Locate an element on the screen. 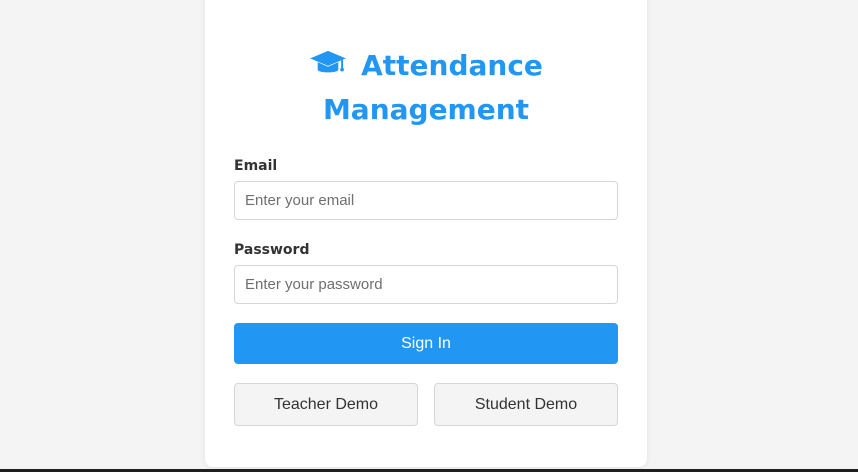 The image size is (858, 472). title-line-1: Attendance is located at coordinates (452, 65).